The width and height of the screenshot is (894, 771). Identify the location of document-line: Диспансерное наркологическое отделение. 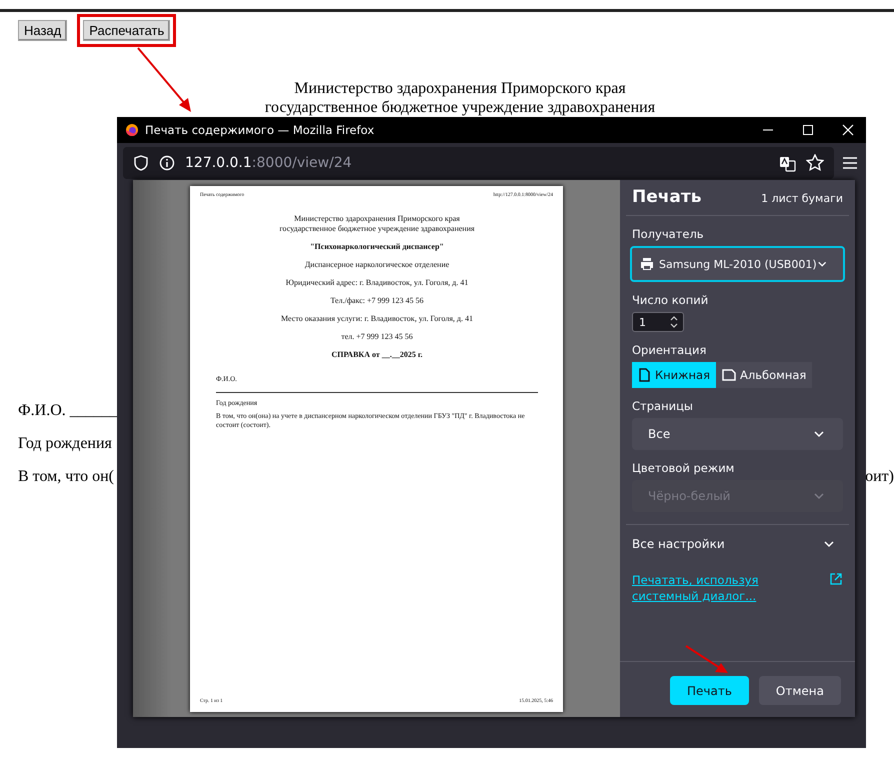
(377, 265).